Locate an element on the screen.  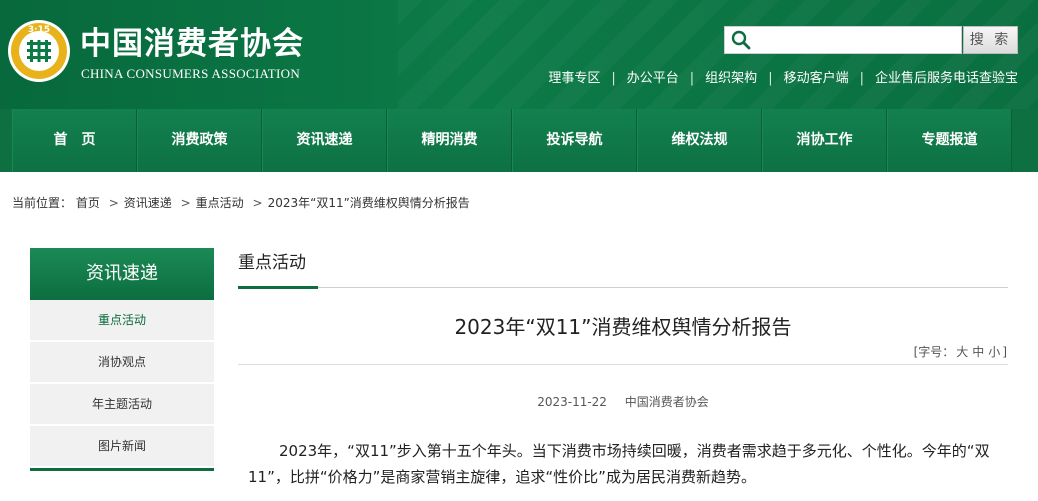
sidebar-menu: 重点活动 消协观点 年主题活动 图片新闻 is located at coordinates (122, 384).